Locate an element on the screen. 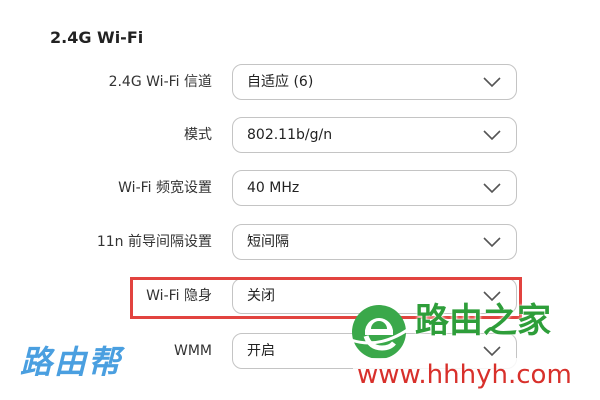  bandwidth-label: Wi-Fi 频宽设置 is located at coordinates (165, 188).